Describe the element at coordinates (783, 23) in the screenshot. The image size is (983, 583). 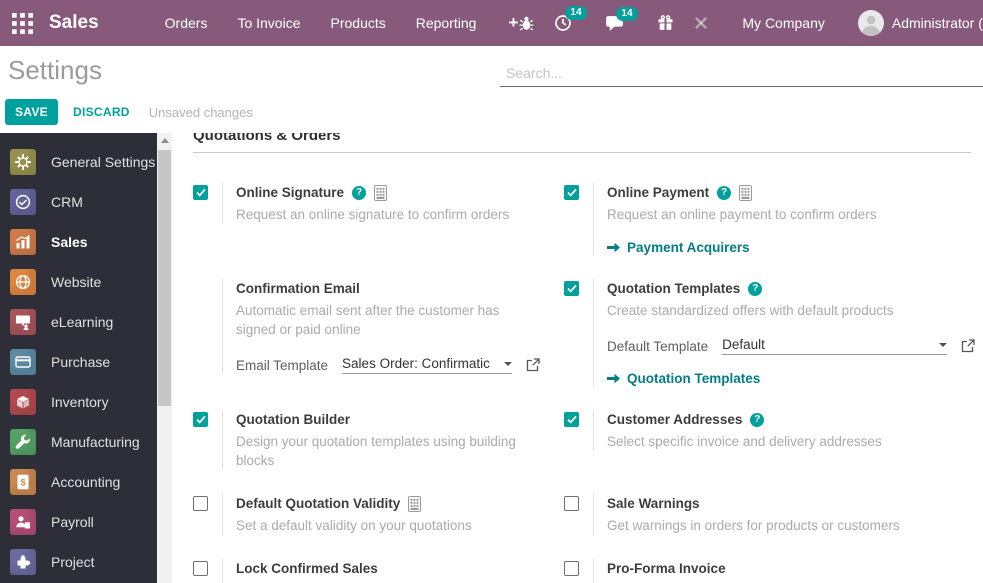
I see `company-switcher: My Company` at that location.